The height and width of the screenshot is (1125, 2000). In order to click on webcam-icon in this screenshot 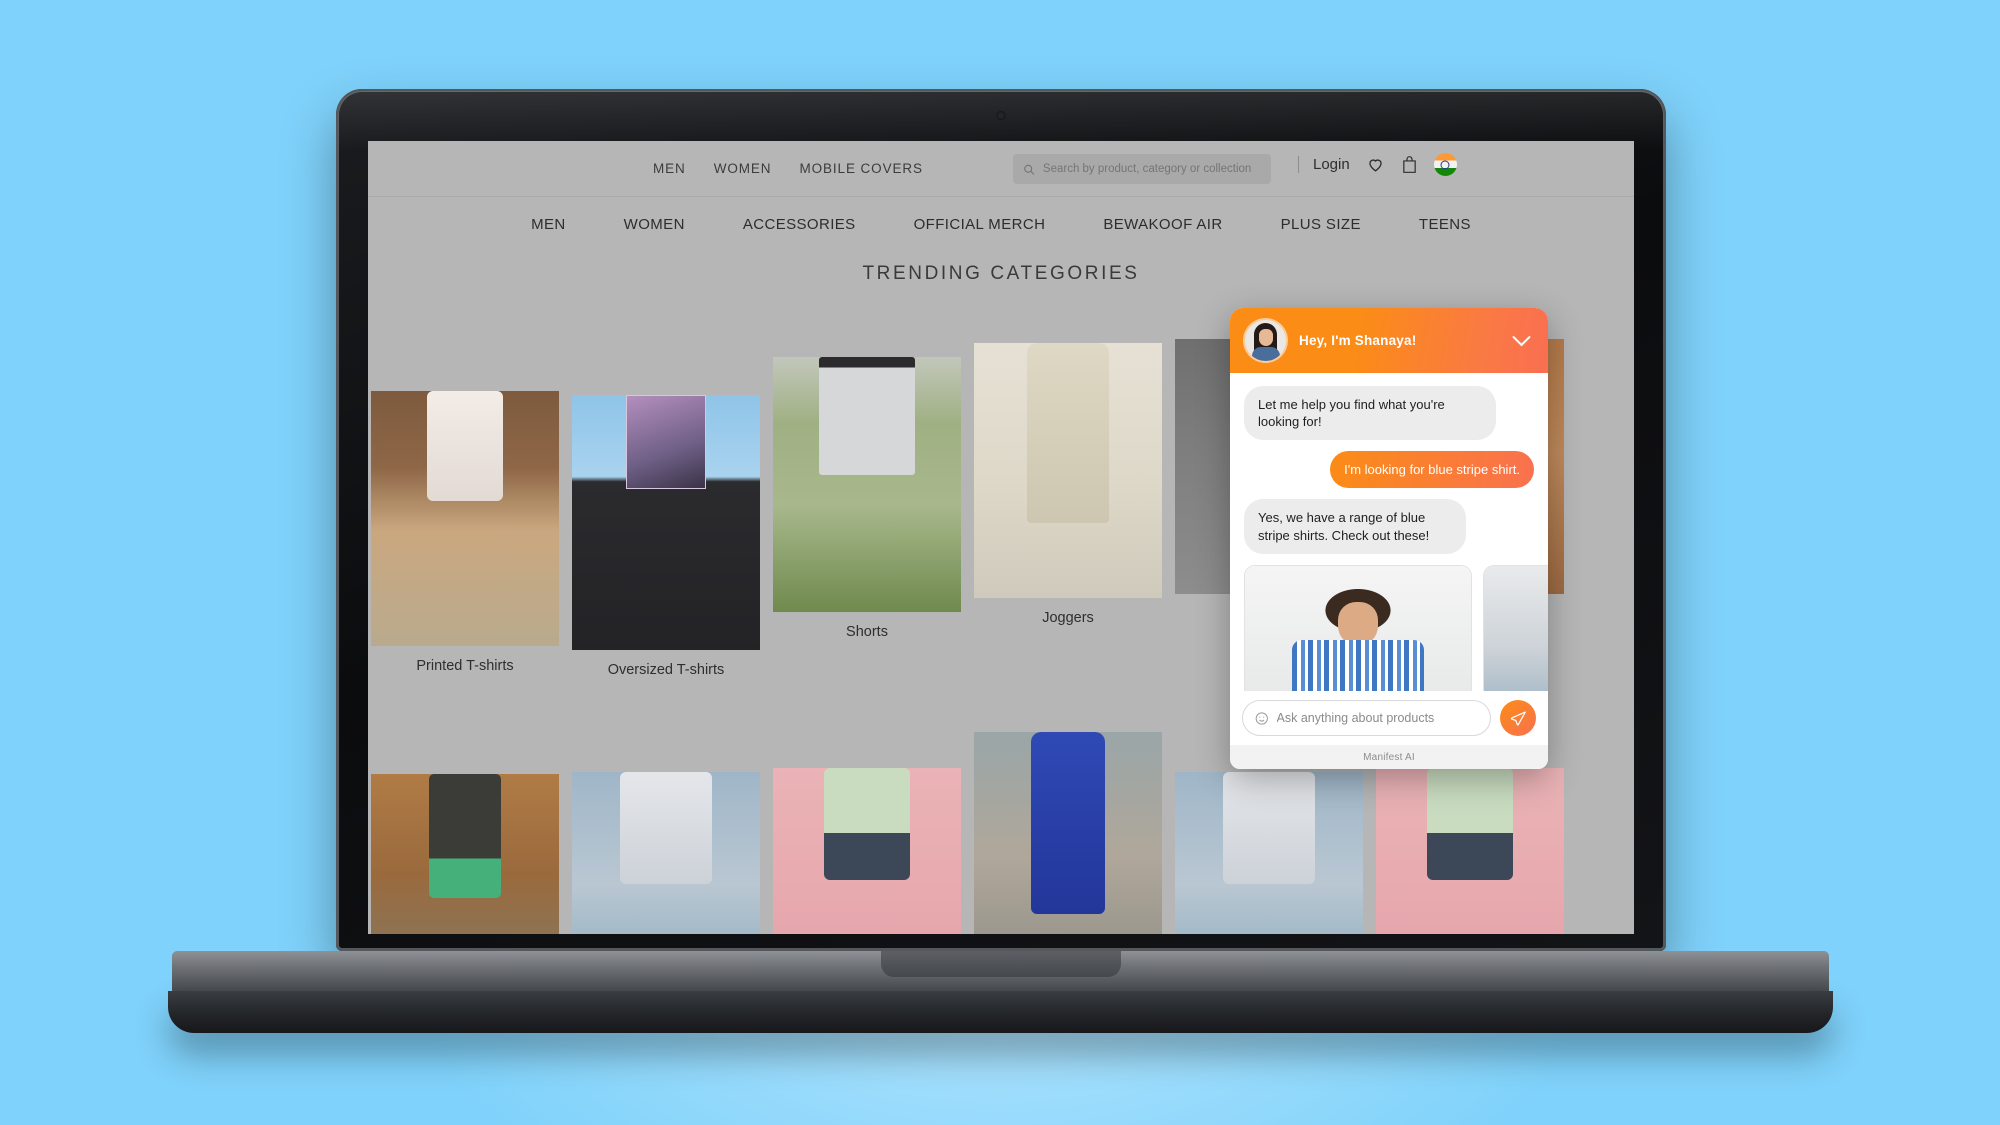, I will do `click(1001, 115)`.